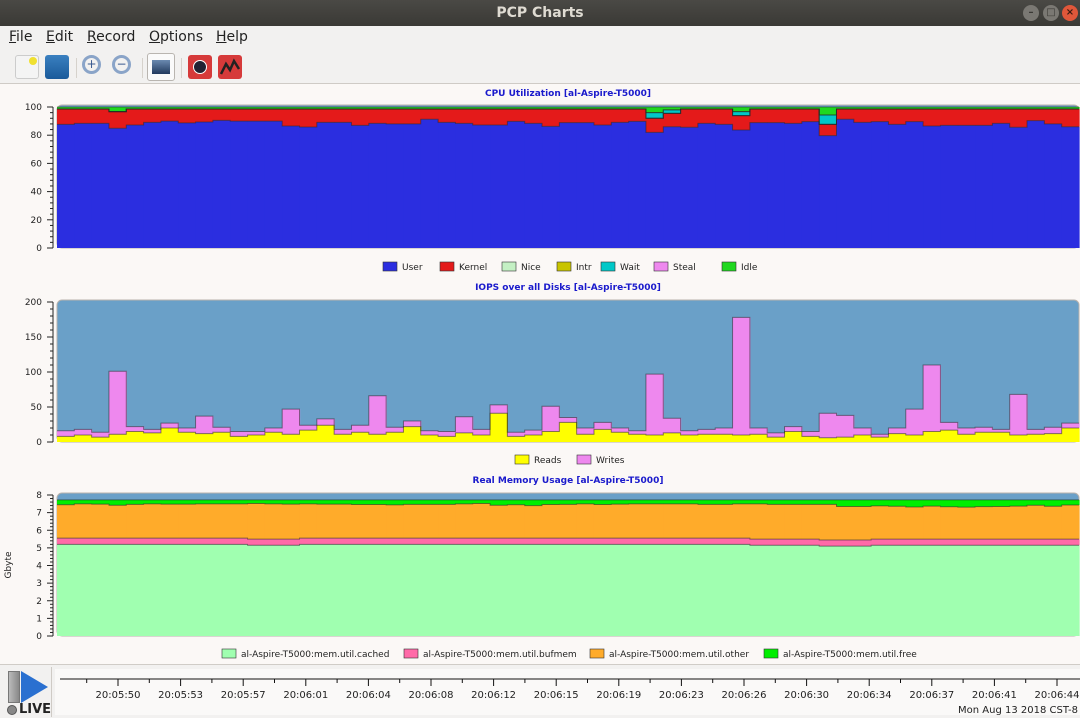 Image resolution: width=1080 pixels, height=718 pixels. I want to click on time-tick-label: 20:06:41, so click(994, 695).